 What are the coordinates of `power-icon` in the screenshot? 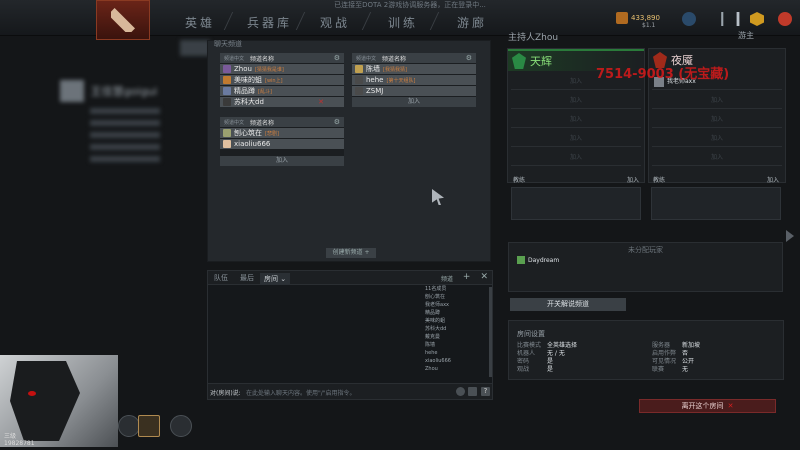 It's located at (785, 19).